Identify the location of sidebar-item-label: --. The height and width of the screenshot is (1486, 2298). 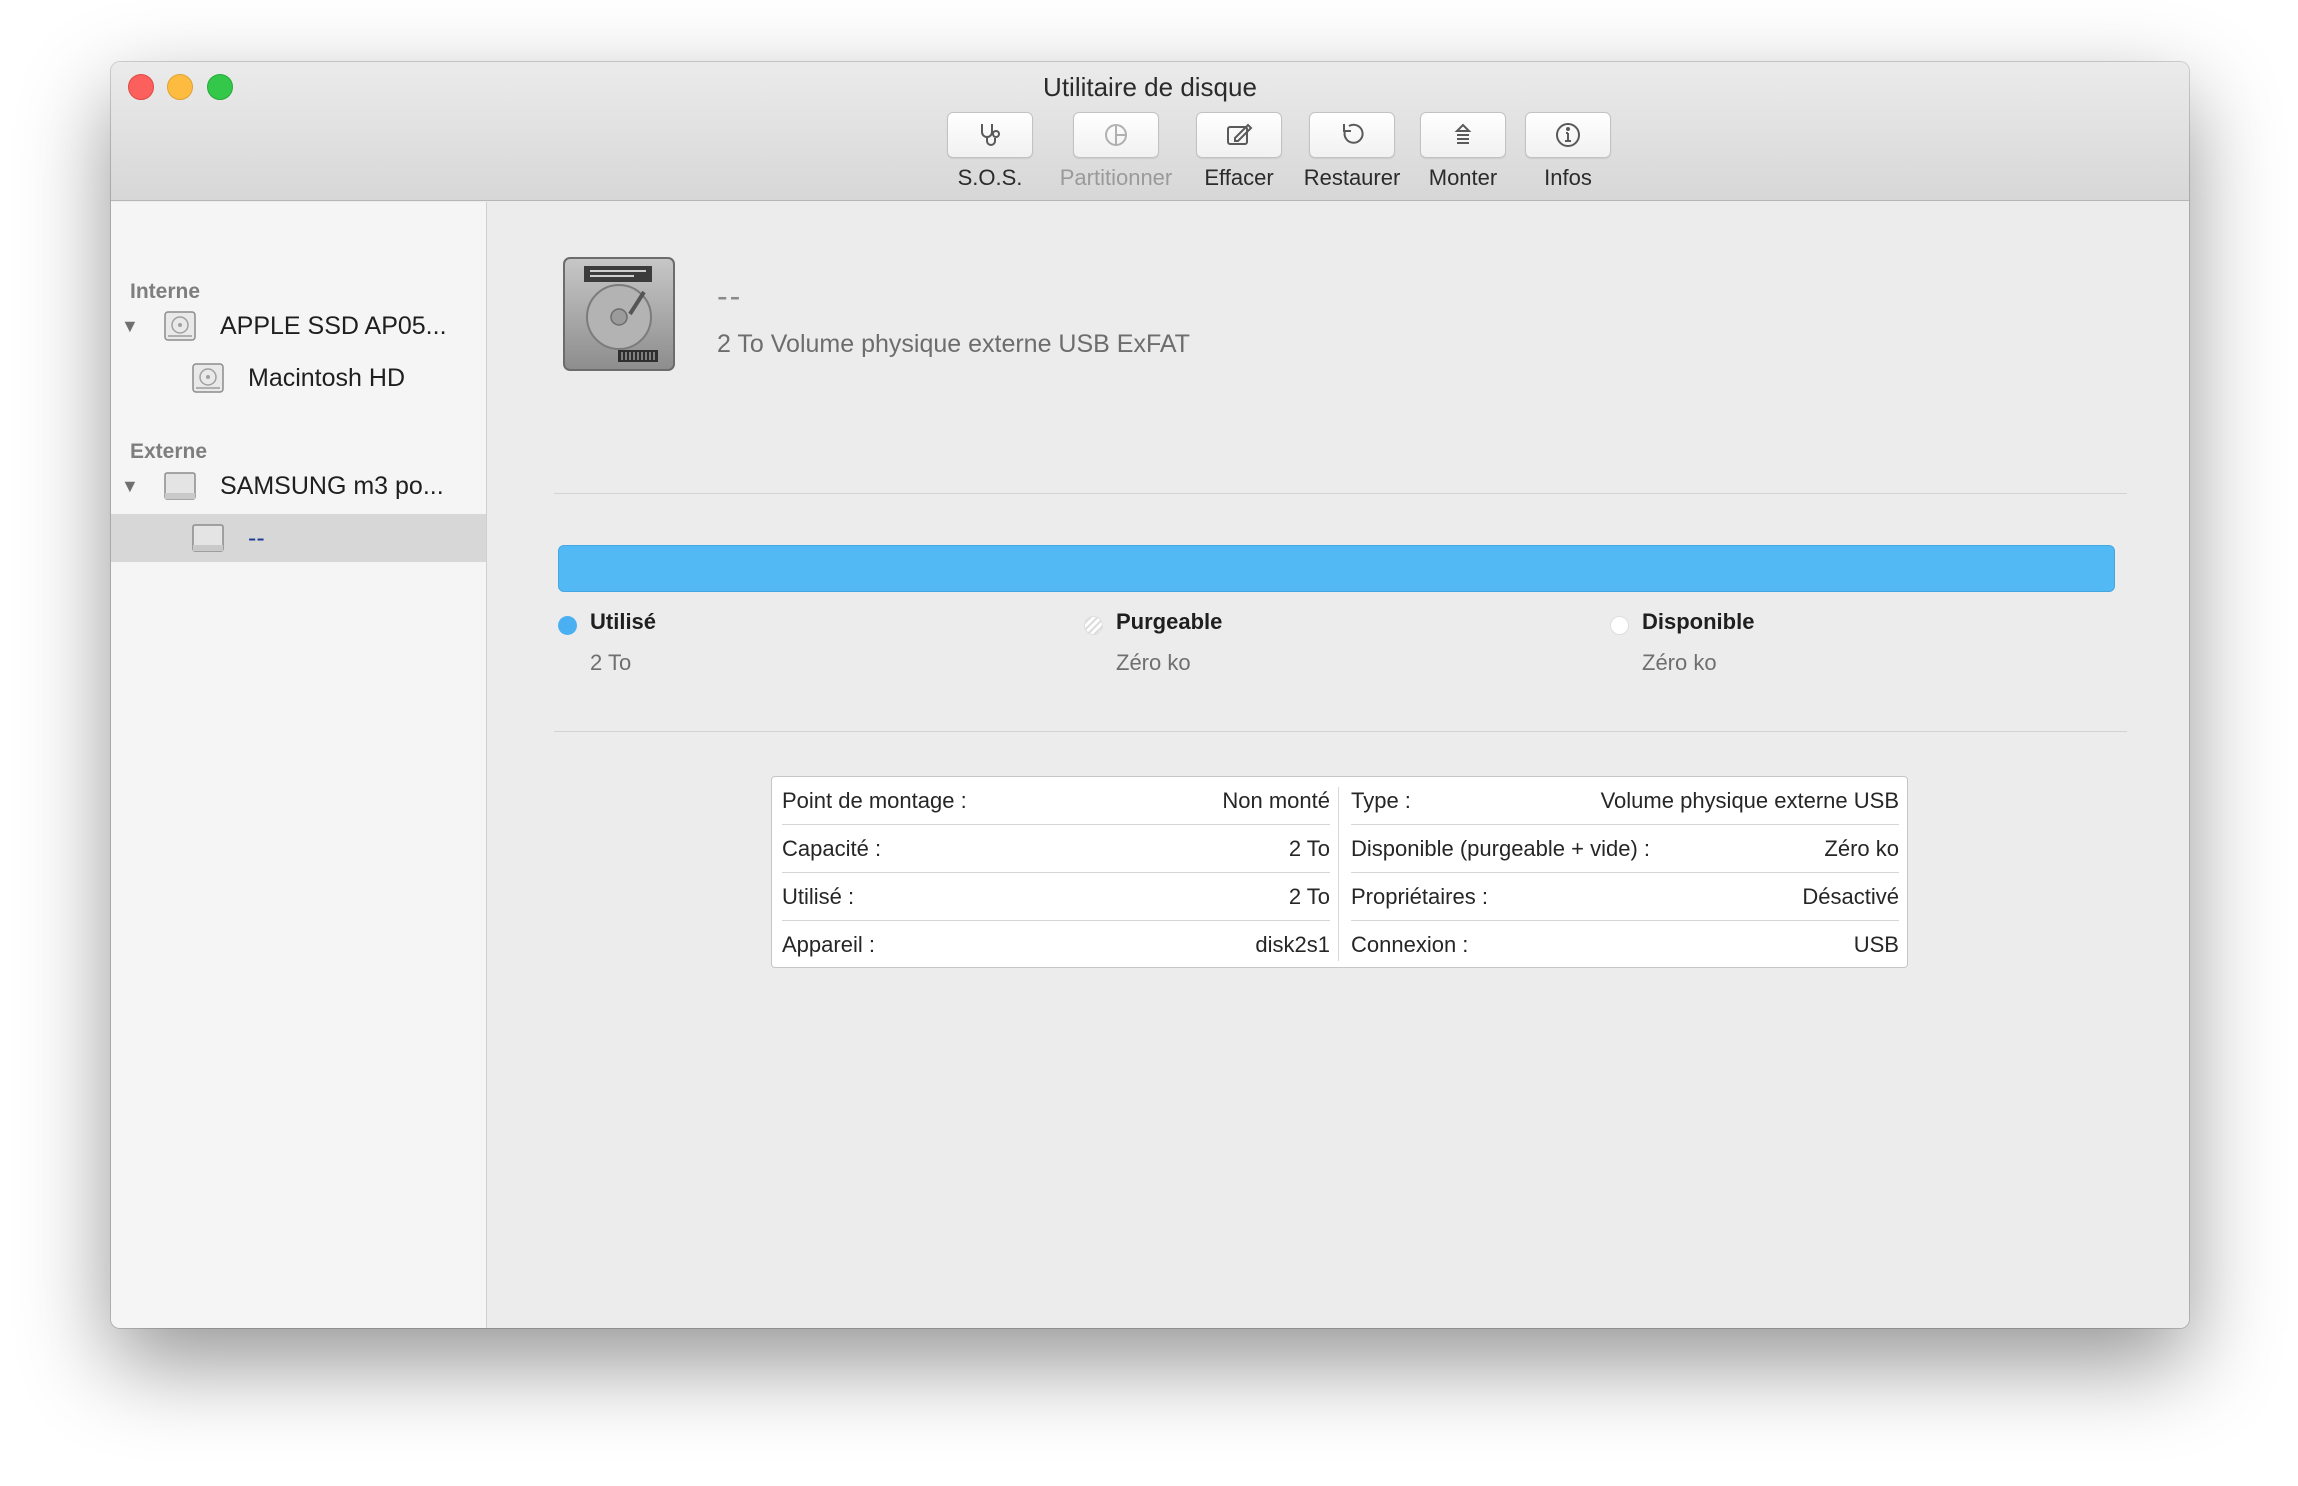
(256, 537).